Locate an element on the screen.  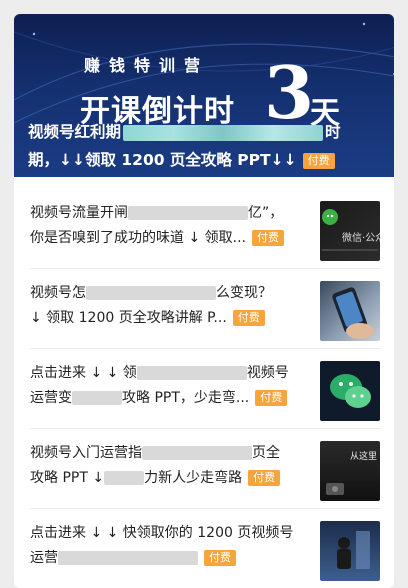
article-title: 视频号流量开闸 亿”， 你是否嗅到了成功的味道 ↓ 领取... 付费 is located at coordinates (157, 225).